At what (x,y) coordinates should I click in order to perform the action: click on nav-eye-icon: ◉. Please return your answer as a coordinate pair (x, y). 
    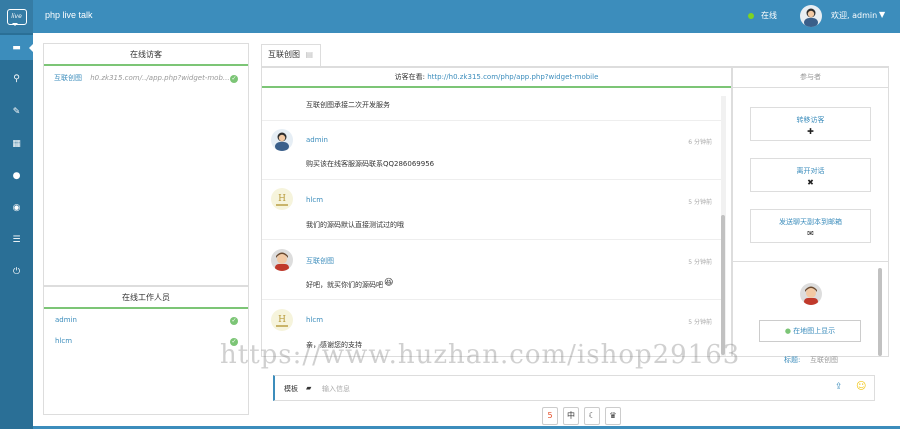
    Looking at the image, I should click on (16, 207).